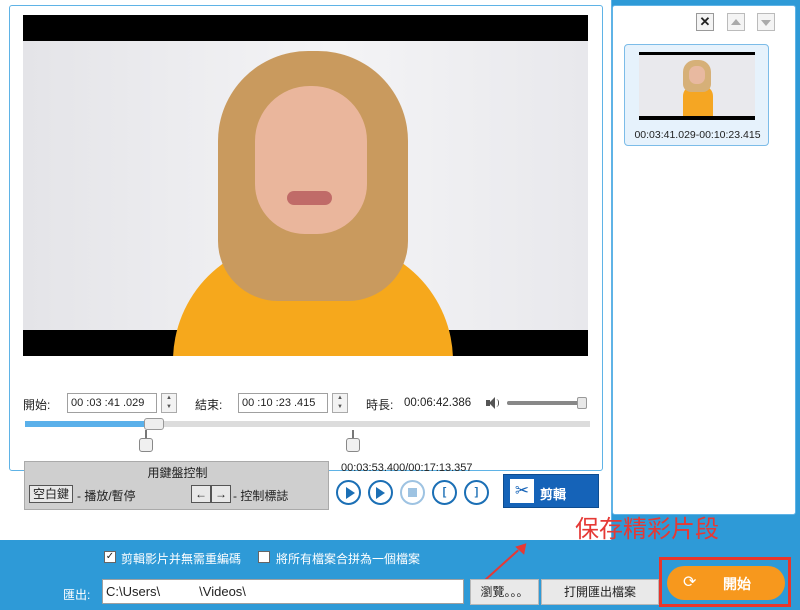 The width and height of the screenshot is (800, 610). Describe the element at coordinates (181, 558) in the screenshot. I see `no-reencode-label: 剪輯影片并無需重編碼` at that location.